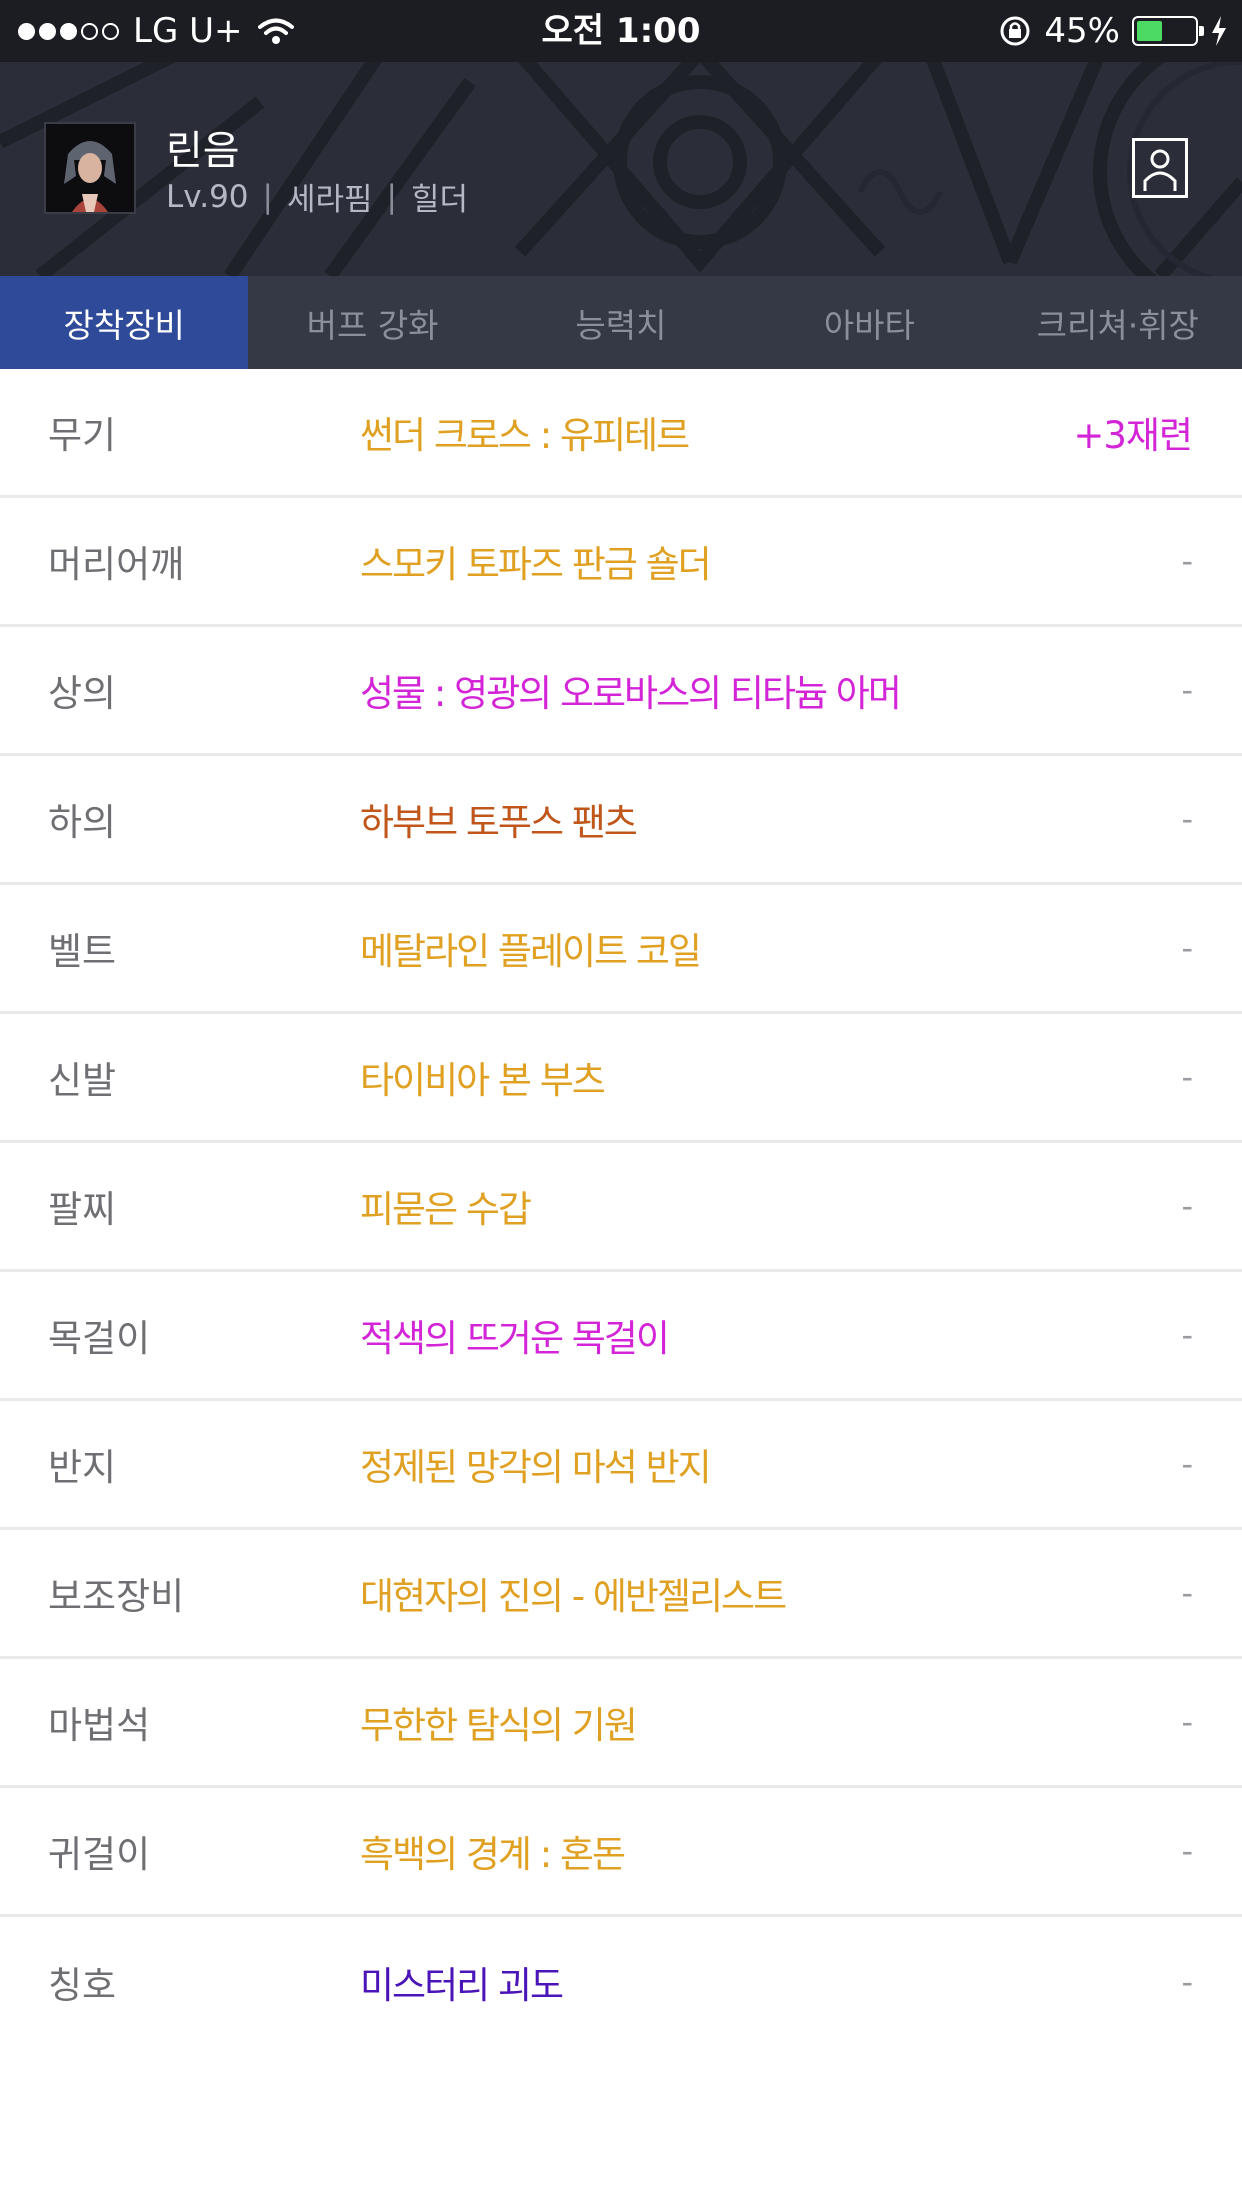  I want to click on avatar, so click(90, 168).